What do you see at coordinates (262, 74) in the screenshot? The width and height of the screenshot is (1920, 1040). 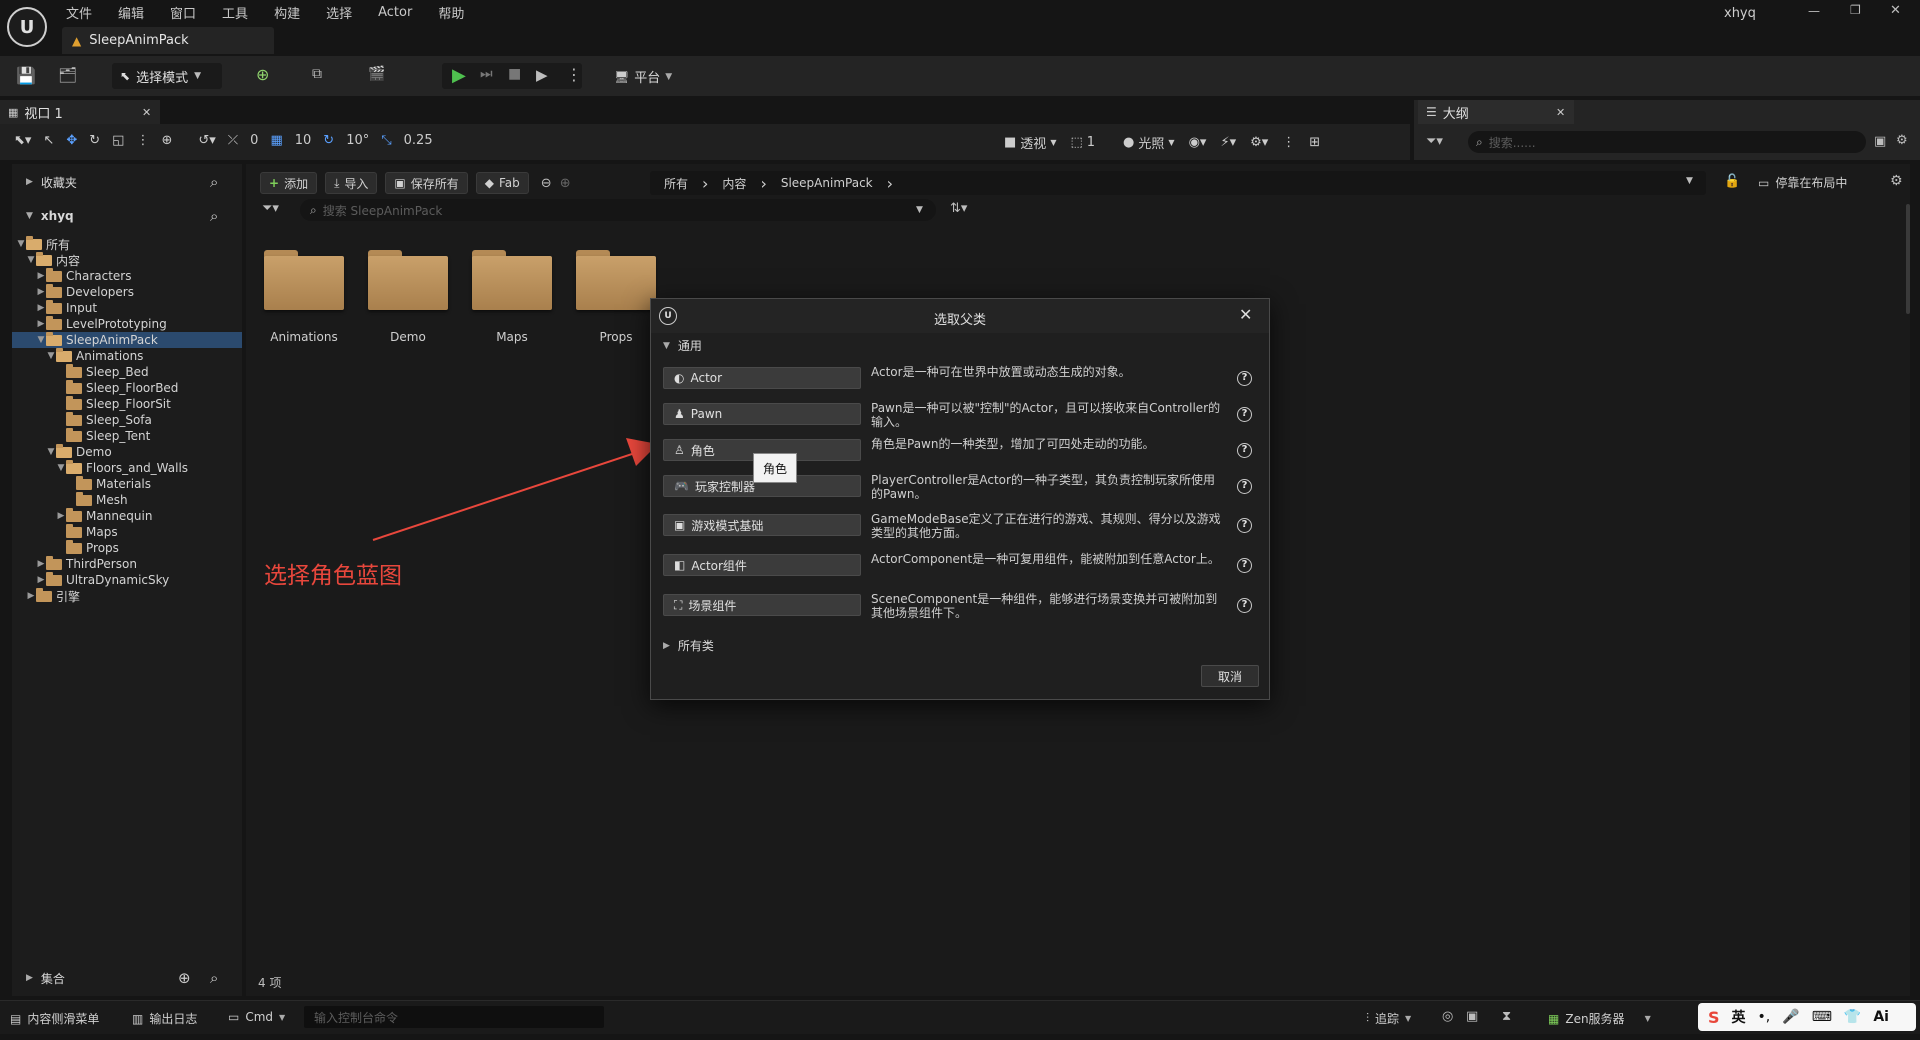 I see `add-actor-icon: ⊕` at bounding box center [262, 74].